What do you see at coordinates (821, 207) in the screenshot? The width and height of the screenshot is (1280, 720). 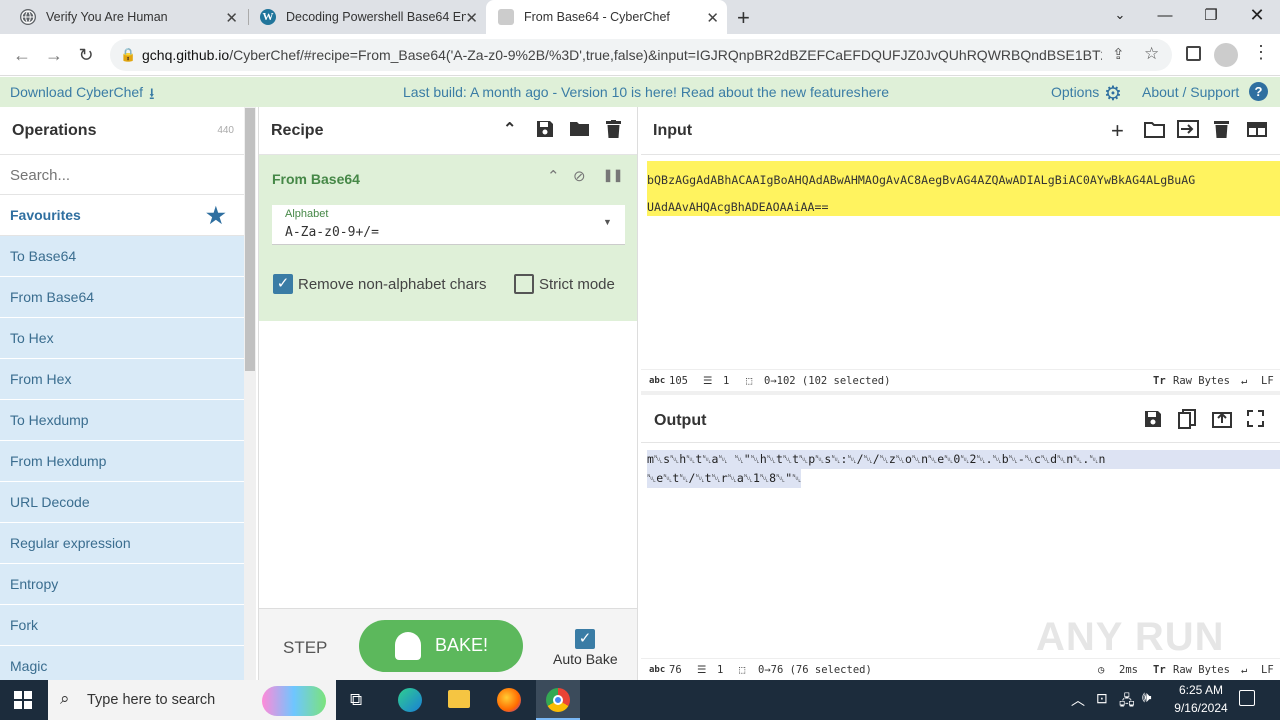 I see `input-line-2-rest: ==` at bounding box center [821, 207].